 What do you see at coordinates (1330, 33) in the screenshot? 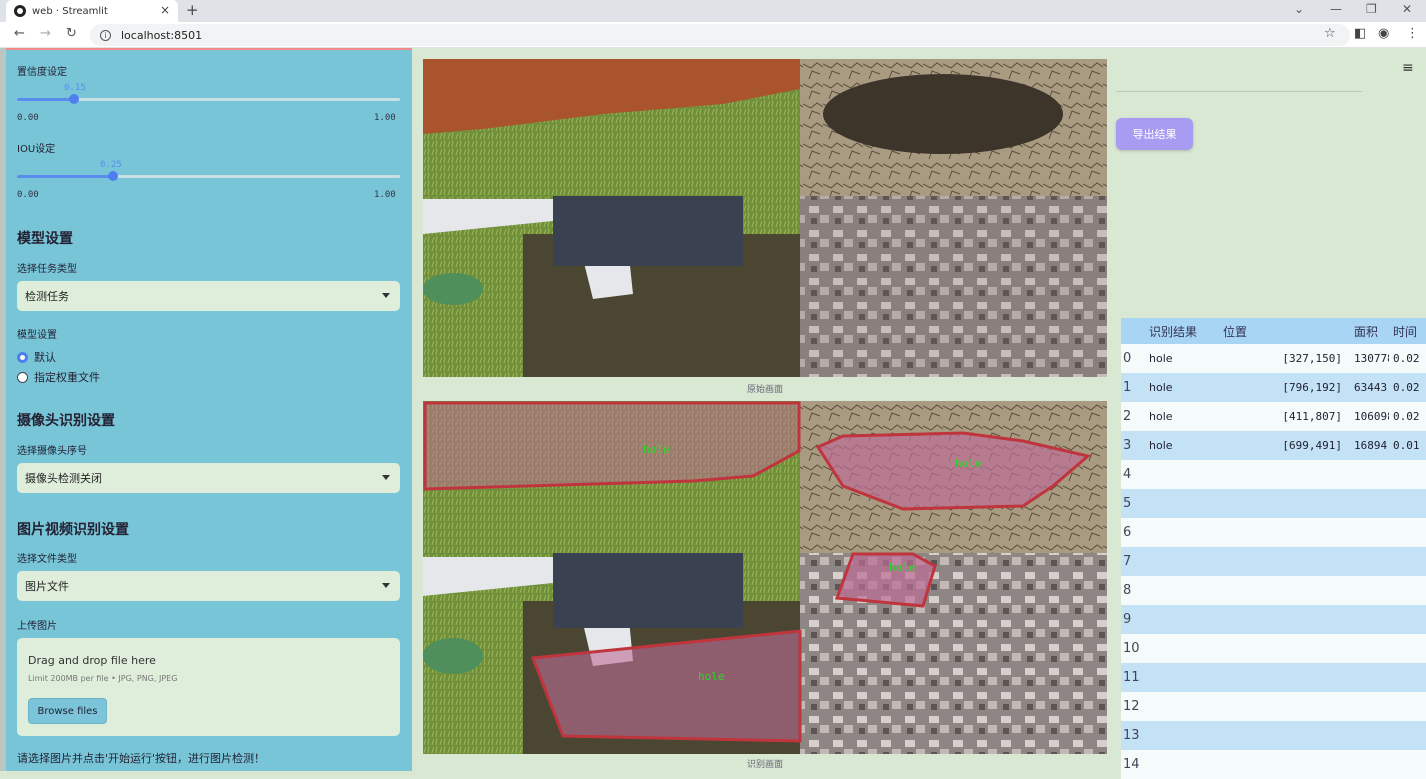
I see `bookmark-star-icon: ☆` at bounding box center [1330, 33].